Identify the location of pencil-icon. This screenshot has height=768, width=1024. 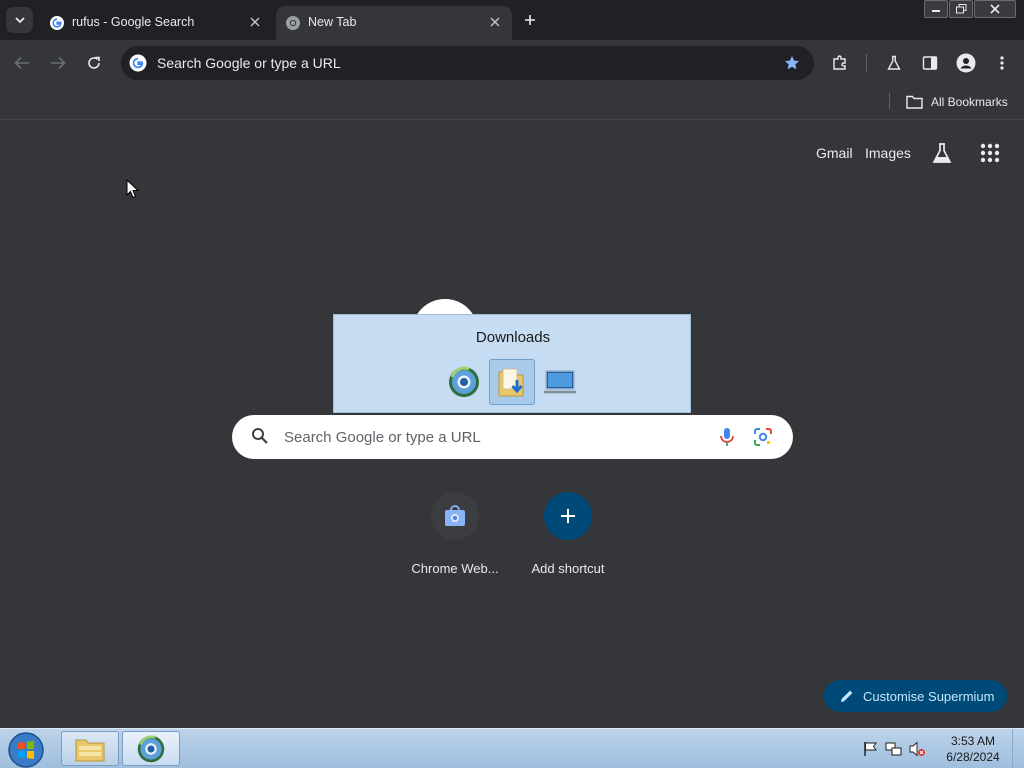
(847, 696).